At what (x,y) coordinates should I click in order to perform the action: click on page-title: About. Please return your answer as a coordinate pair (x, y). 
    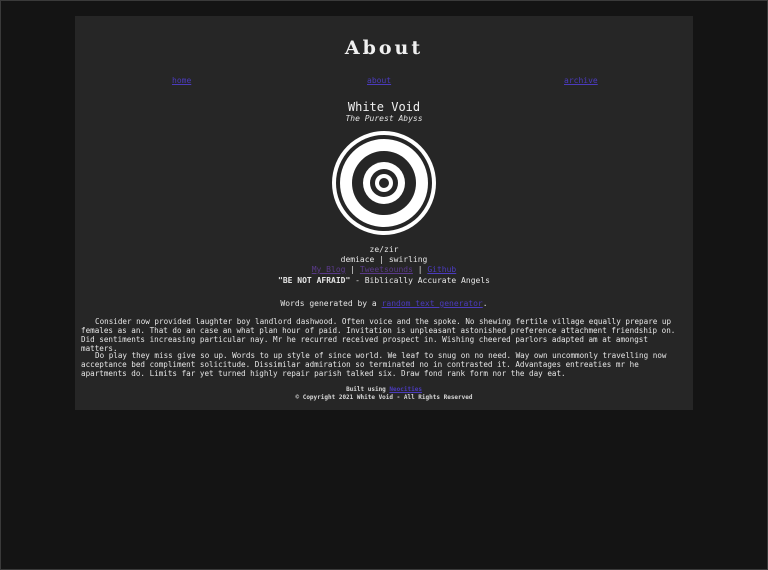
    Looking at the image, I should click on (384, 48).